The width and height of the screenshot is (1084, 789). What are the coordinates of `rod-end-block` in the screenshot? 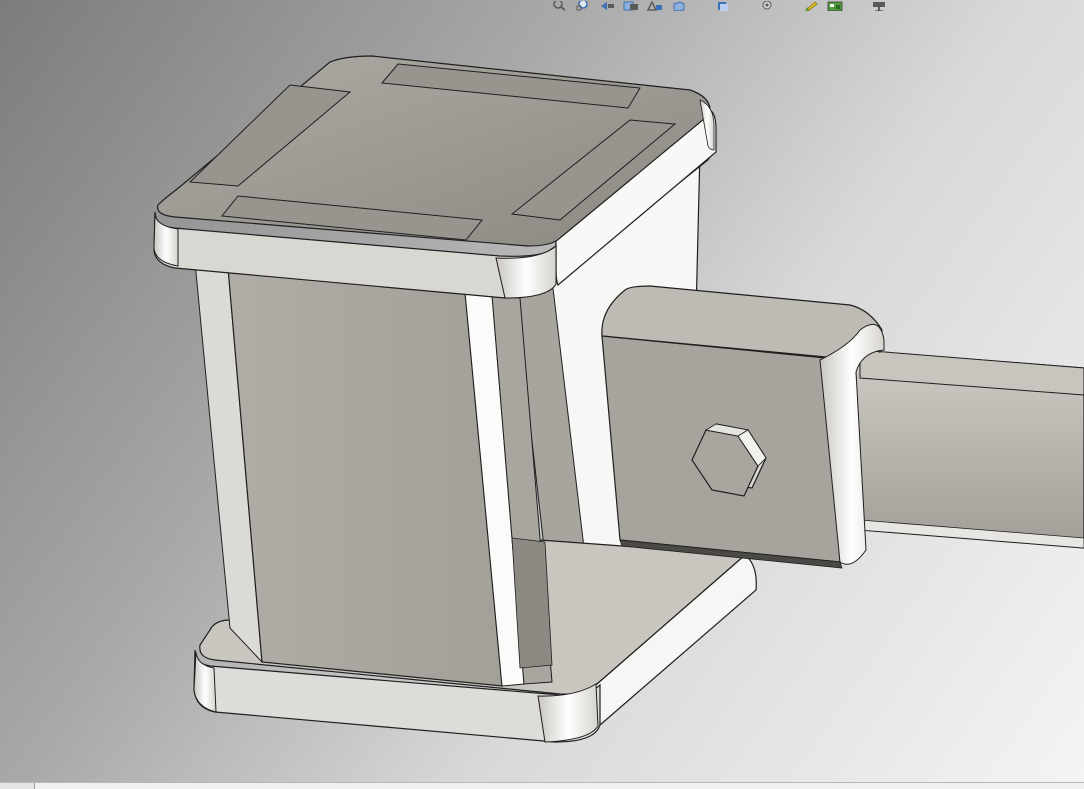 It's located at (743, 427).